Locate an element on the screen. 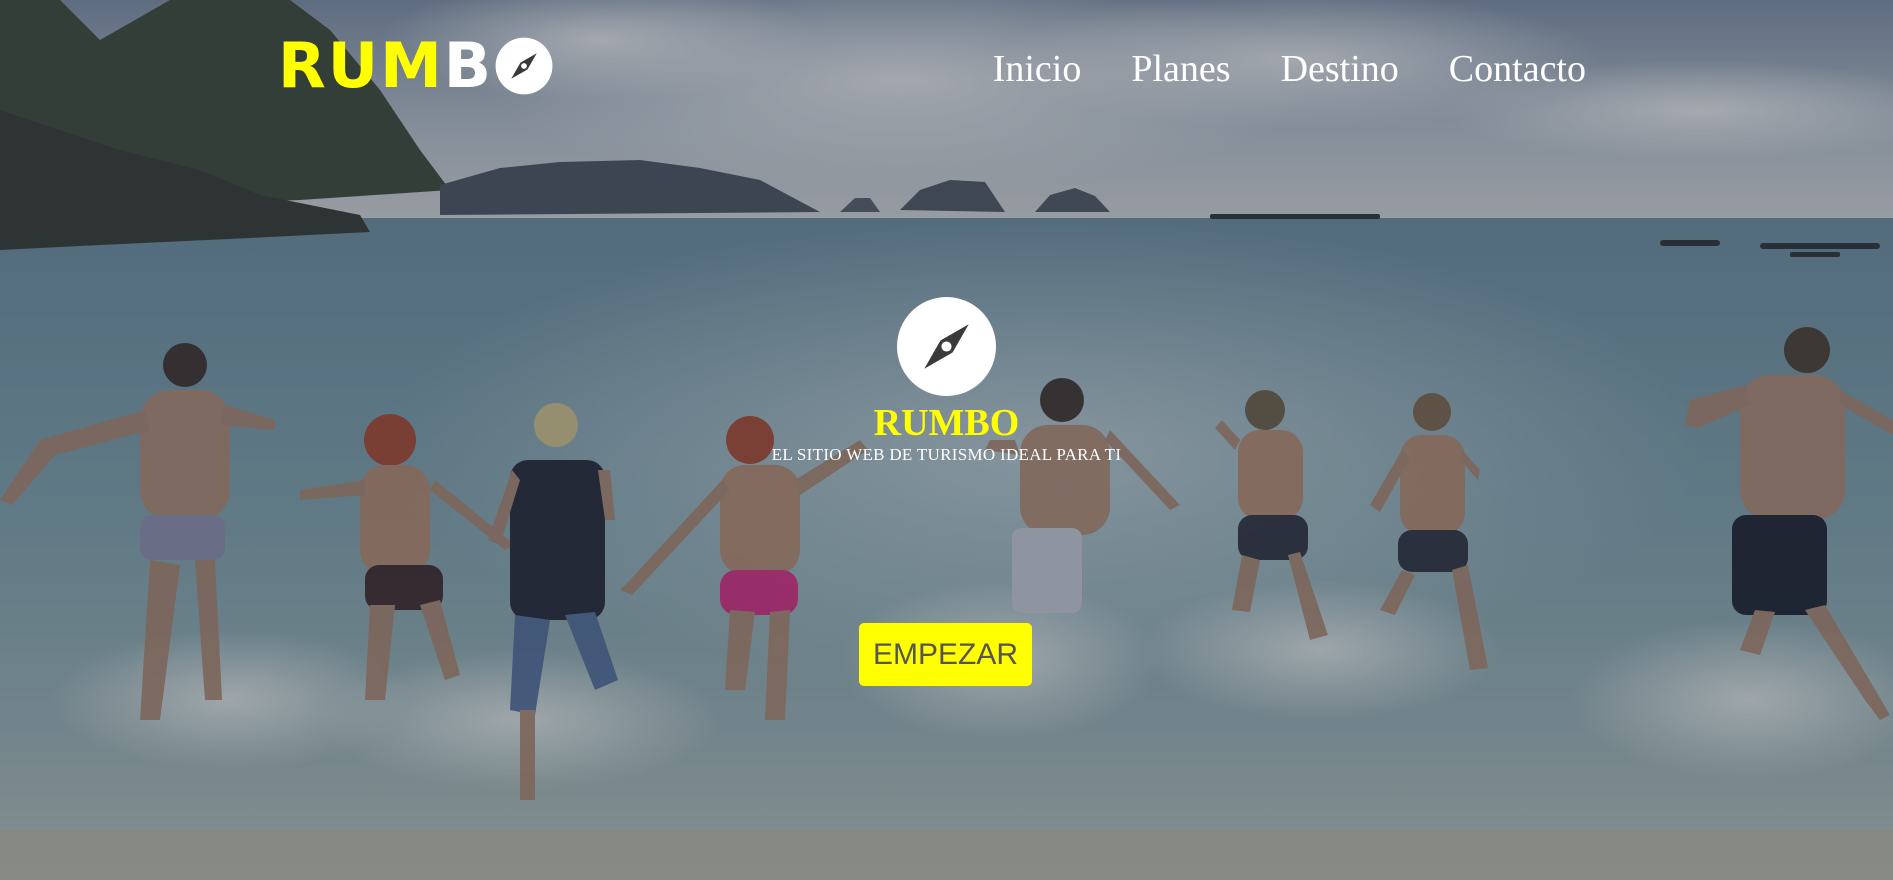 The image size is (1893, 880). hero-title: RUMBO is located at coordinates (946, 423).